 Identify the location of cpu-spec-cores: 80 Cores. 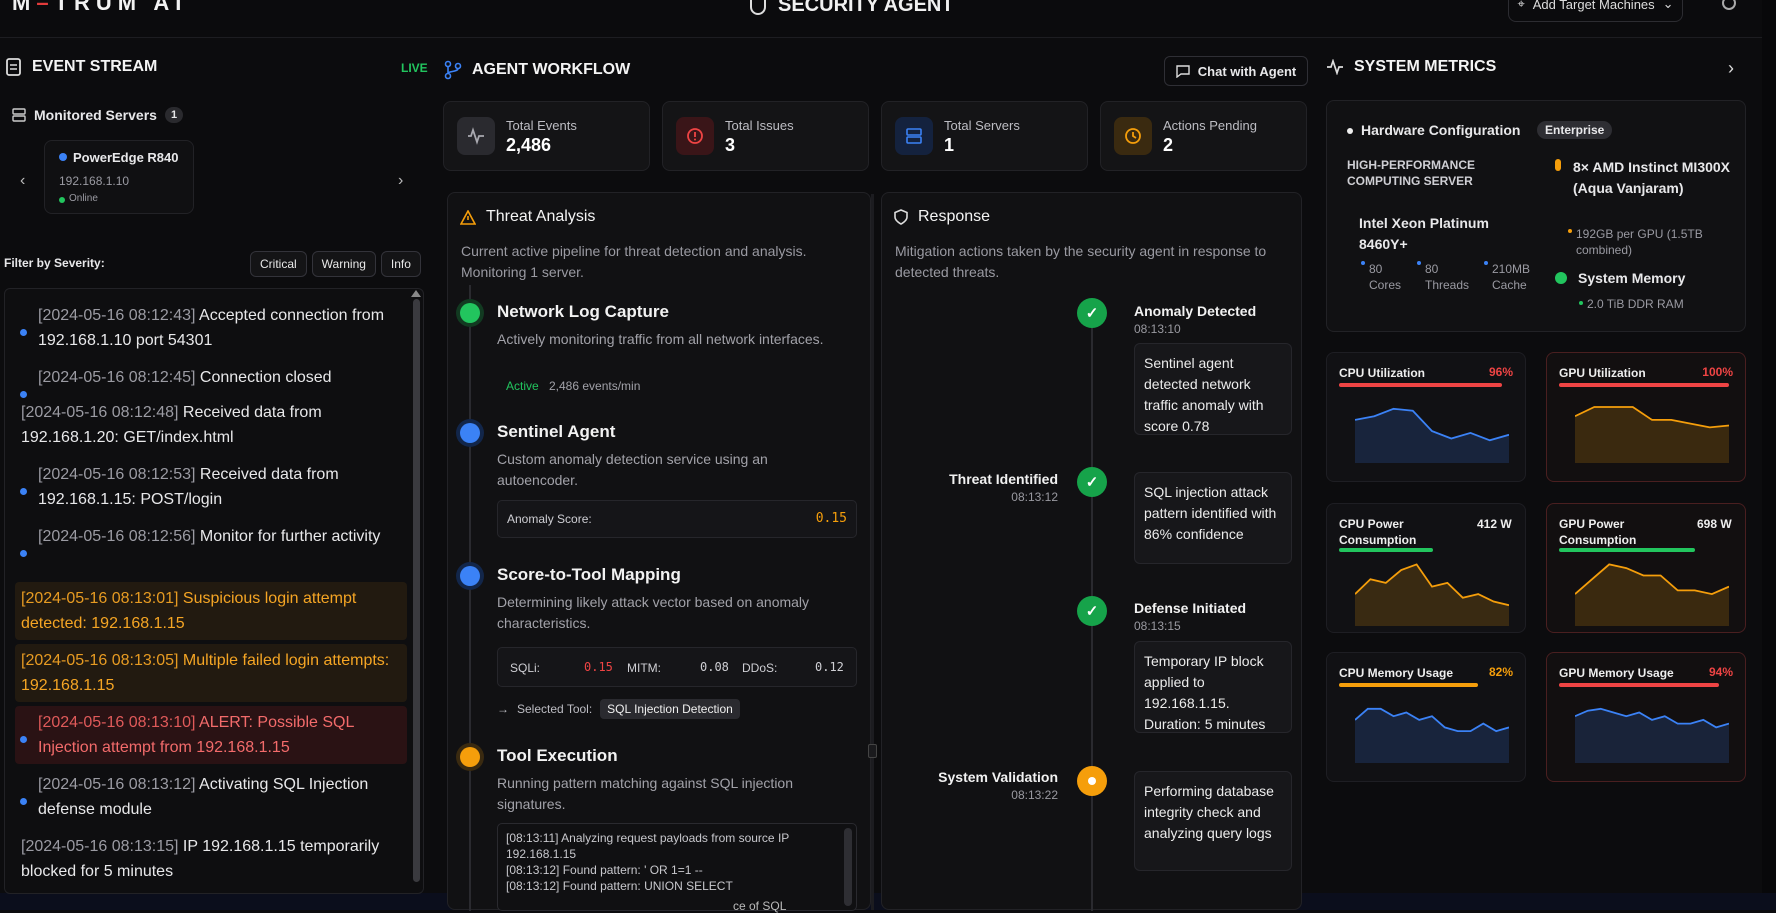
(1385, 277).